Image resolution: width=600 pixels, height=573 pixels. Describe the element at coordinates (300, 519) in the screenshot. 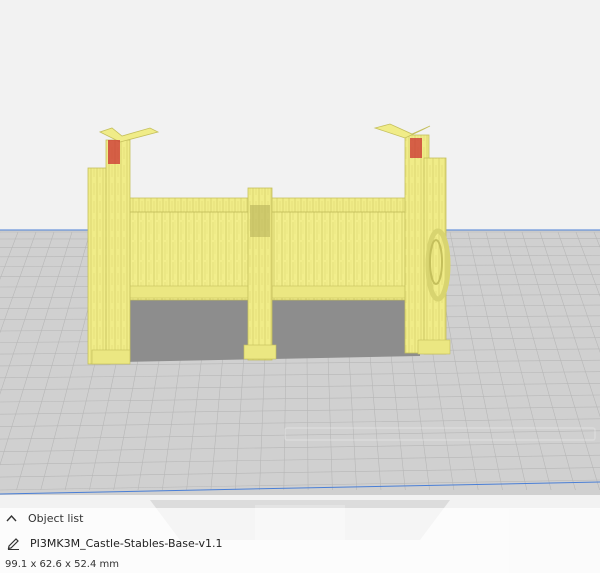

I see `object-list-header: Object list` at that location.